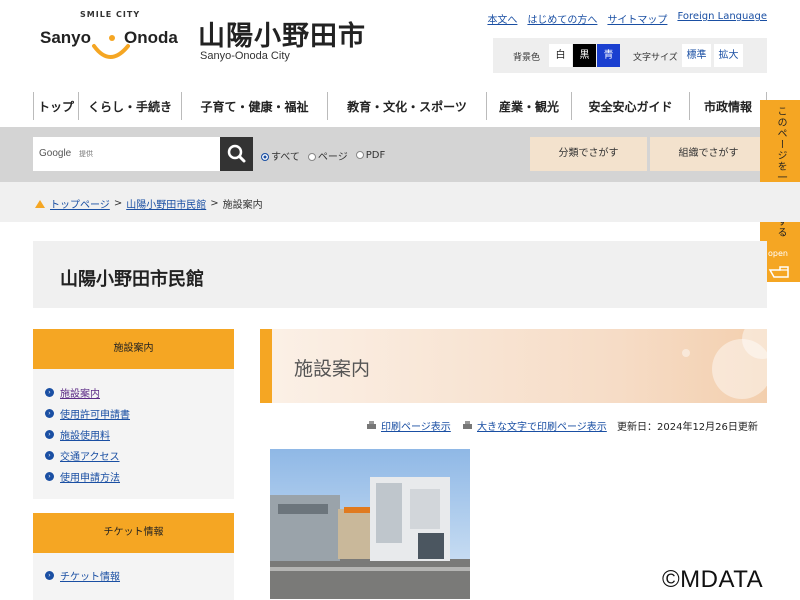  I want to click on search-icon, so click(236, 153).